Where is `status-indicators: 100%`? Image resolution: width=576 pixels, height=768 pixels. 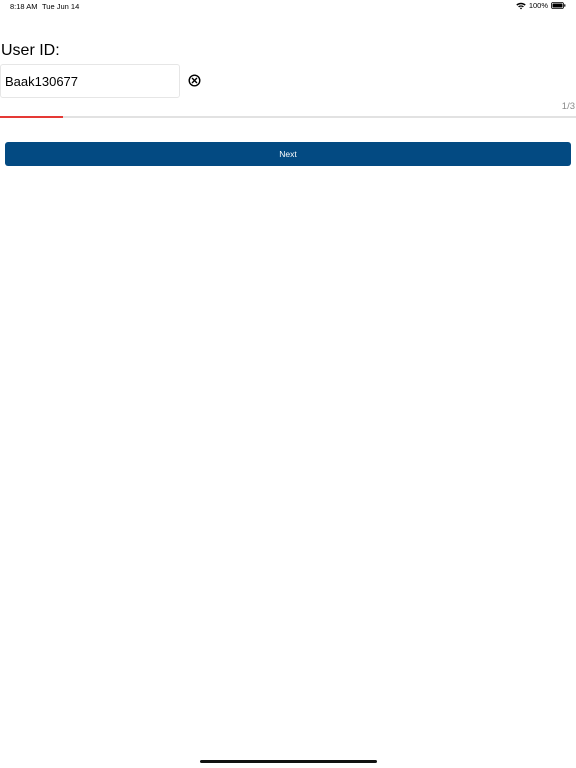
status-indicators: 100% is located at coordinates (541, 5).